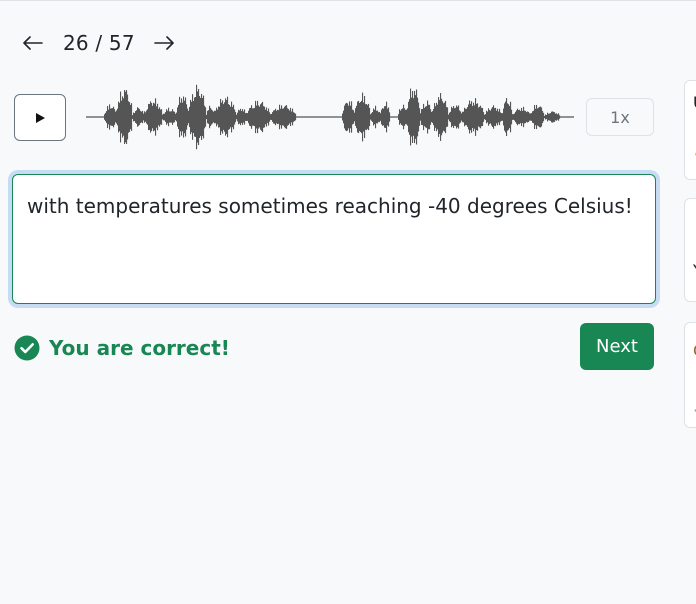  What do you see at coordinates (620, 117) in the screenshot?
I see `playback-speed-button: 1x` at bounding box center [620, 117].